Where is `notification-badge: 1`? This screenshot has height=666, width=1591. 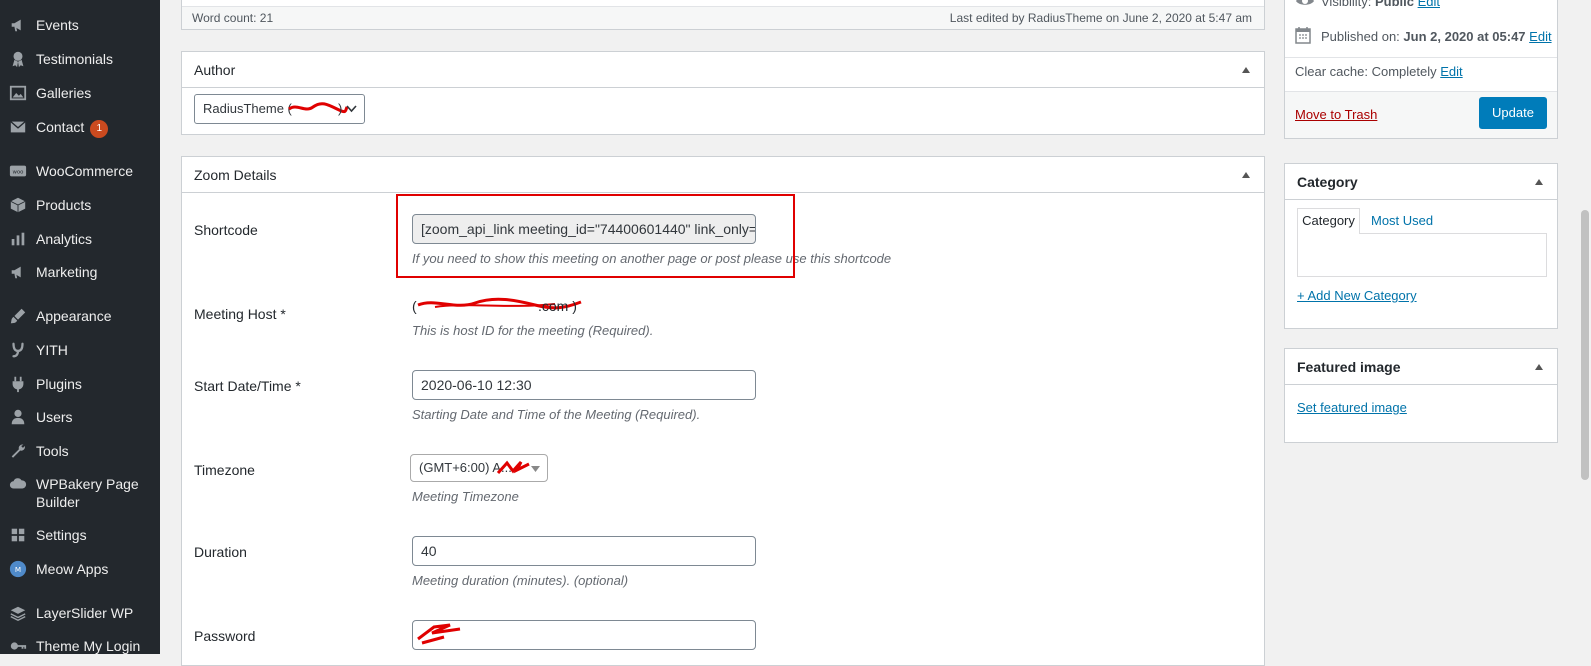 notification-badge: 1 is located at coordinates (99, 129).